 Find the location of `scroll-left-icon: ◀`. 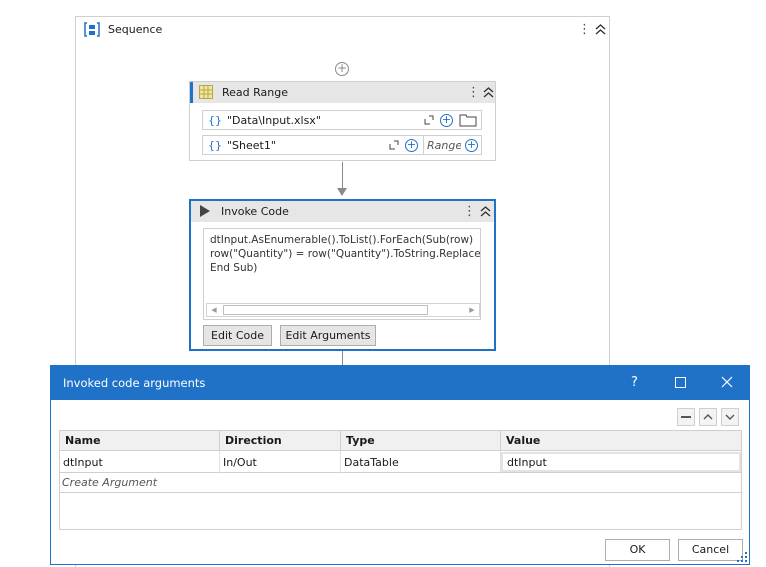

scroll-left-icon: ◀ is located at coordinates (214, 310).